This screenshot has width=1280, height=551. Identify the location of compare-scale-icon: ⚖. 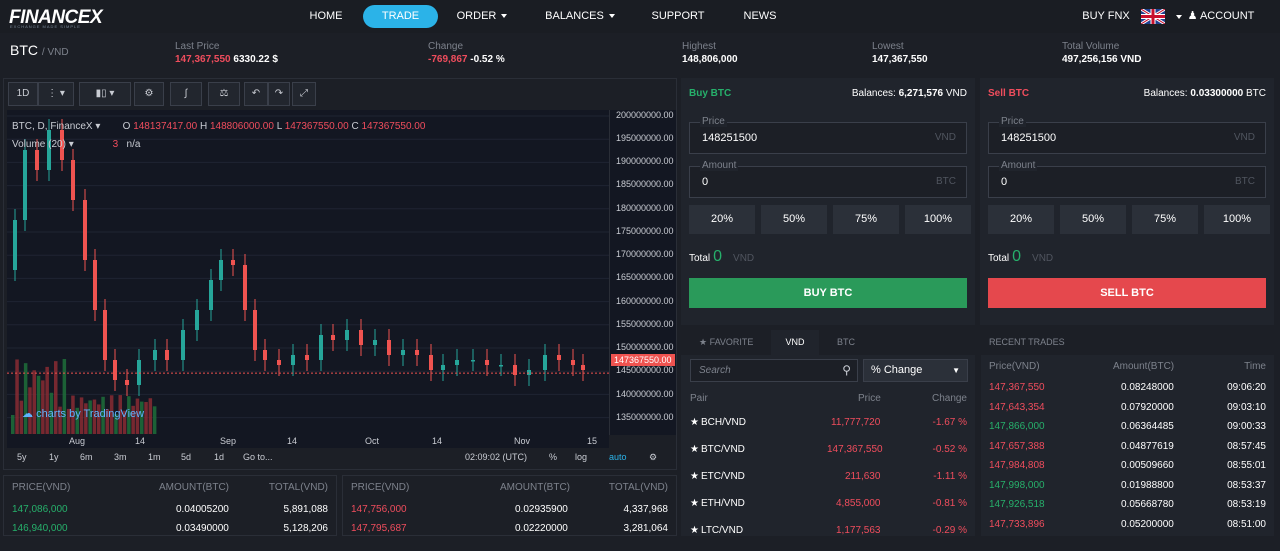
(224, 94).